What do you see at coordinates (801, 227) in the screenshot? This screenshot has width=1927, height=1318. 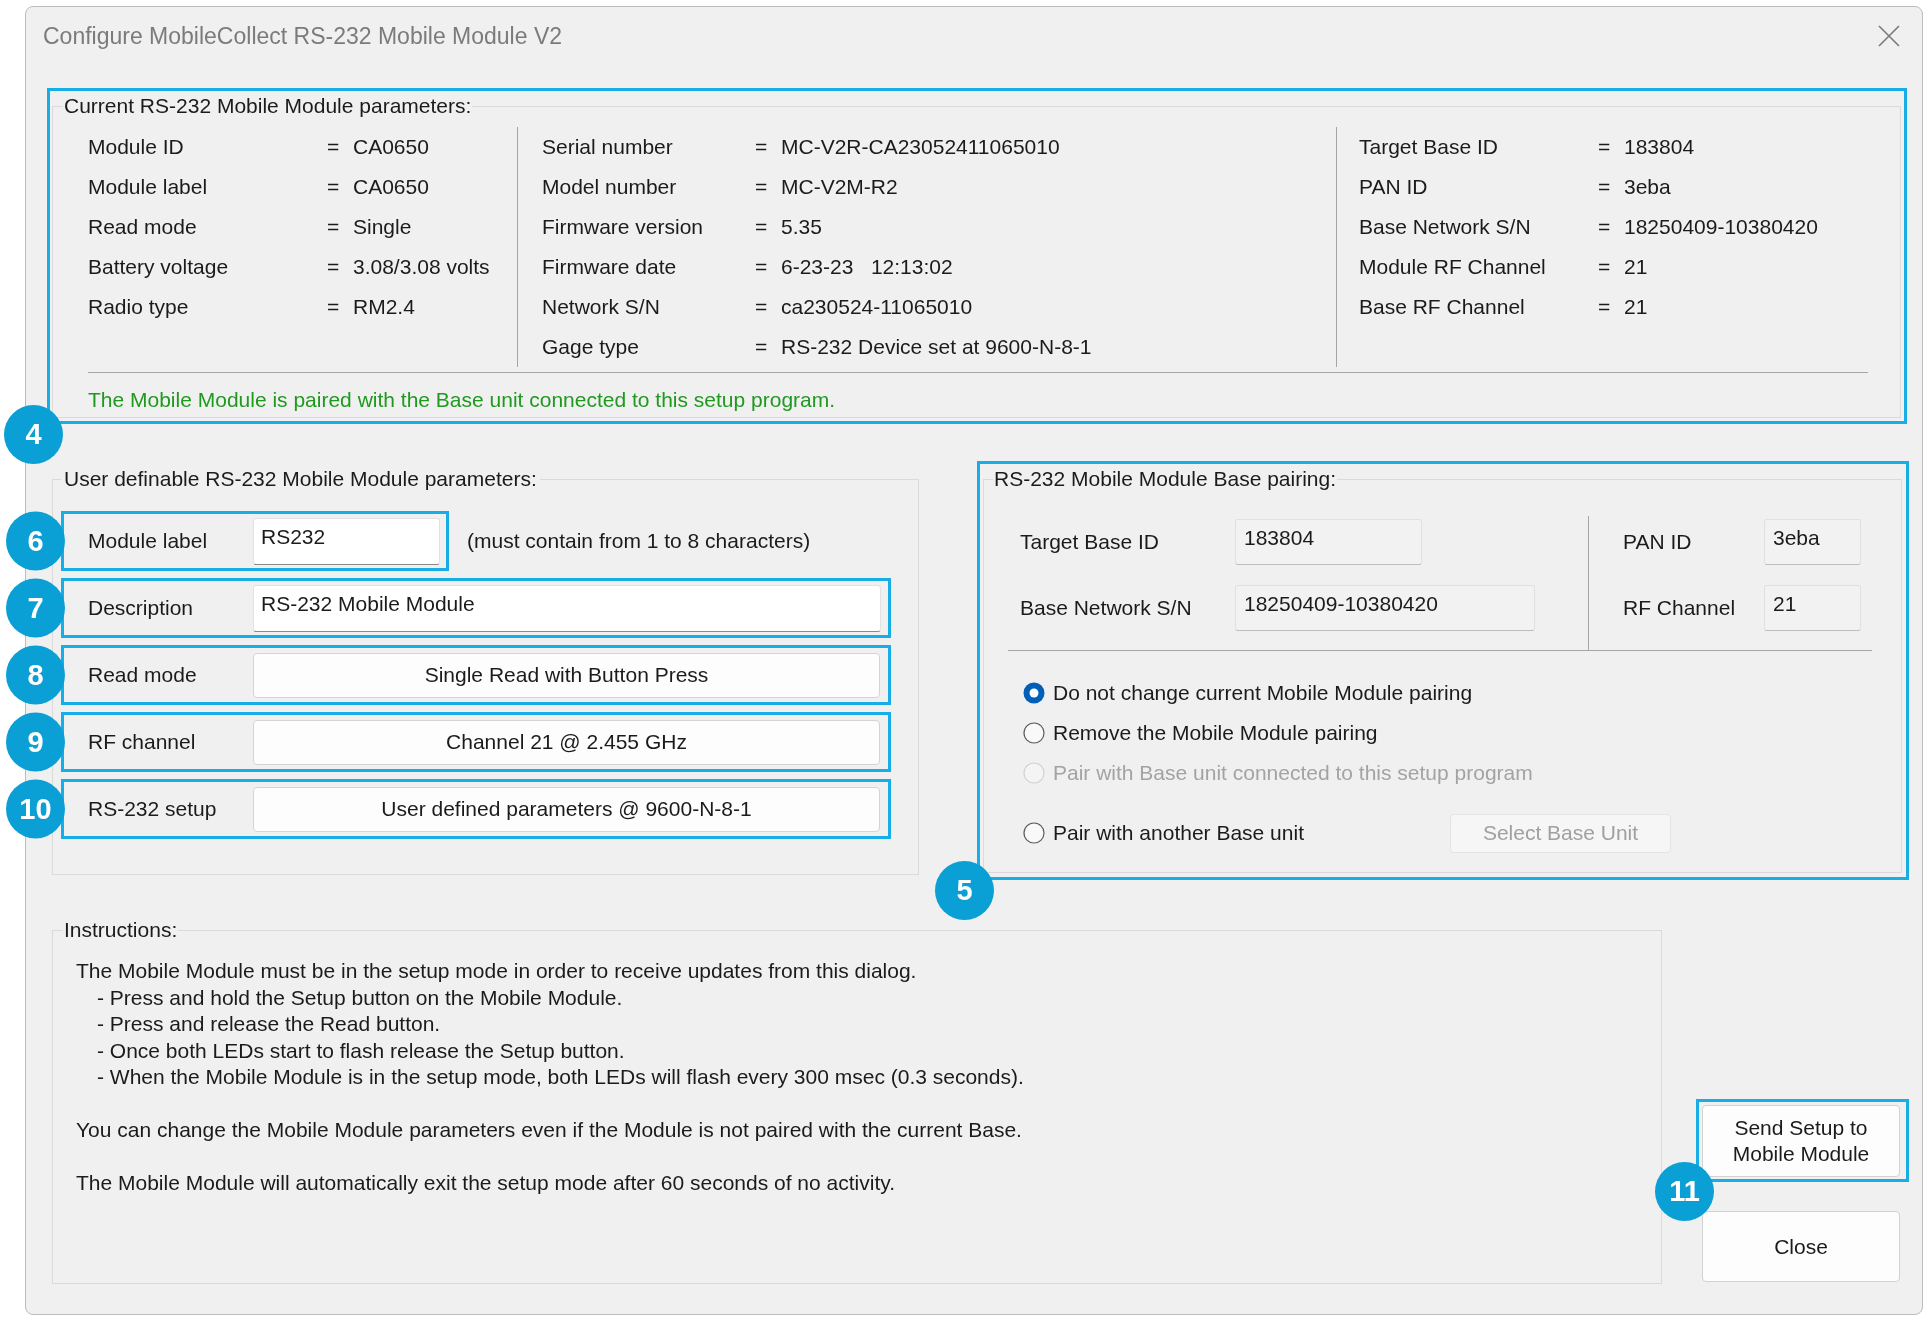 I see `parameter-value: 5.35` at bounding box center [801, 227].